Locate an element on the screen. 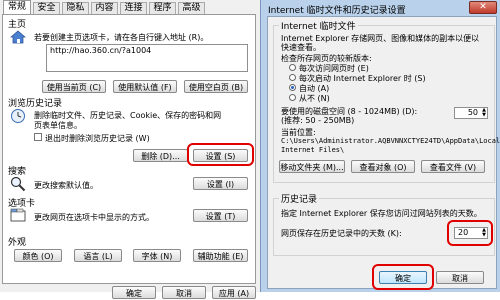  homepage-url-field: http://hao.360.cn/?a1004 is located at coordinates (147, 58).